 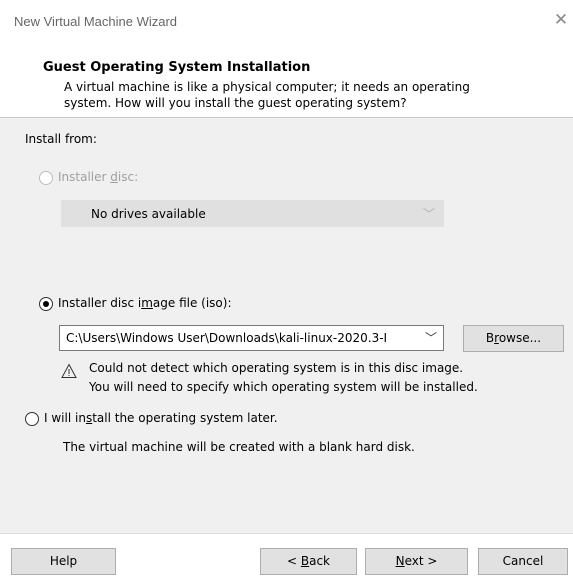 What do you see at coordinates (145, 303) in the screenshot?
I see `iso-label: Installer disc image file (iso):` at bounding box center [145, 303].